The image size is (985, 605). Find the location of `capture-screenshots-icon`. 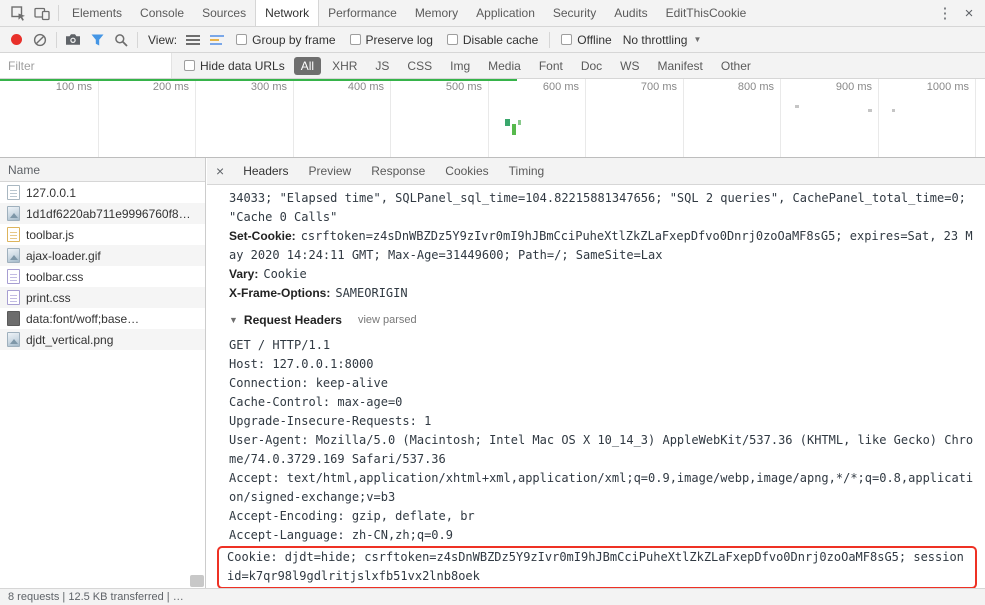

capture-screenshots-icon is located at coordinates (73, 40).